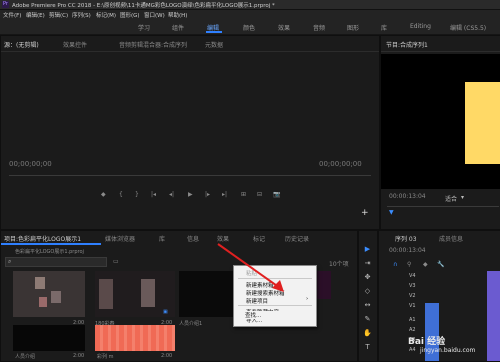 The width and height of the screenshot is (500, 362). What do you see at coordinates (367, 291) in the screenshot?
I see `razor-tool-icon: ◇` at bounding box center [367, 291].